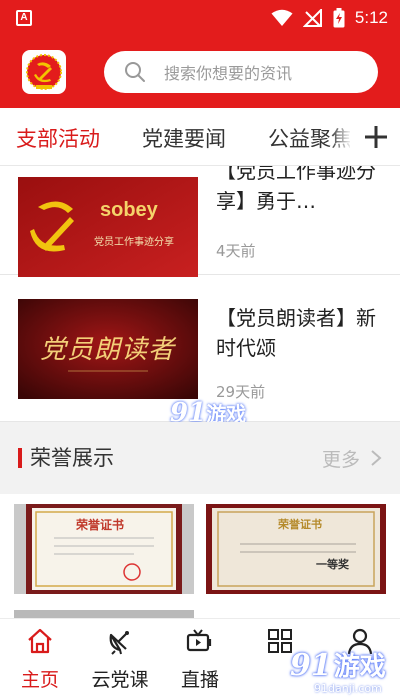 The image size is (400, 700). I want to click on section-accent-bar, so click(20, 458).